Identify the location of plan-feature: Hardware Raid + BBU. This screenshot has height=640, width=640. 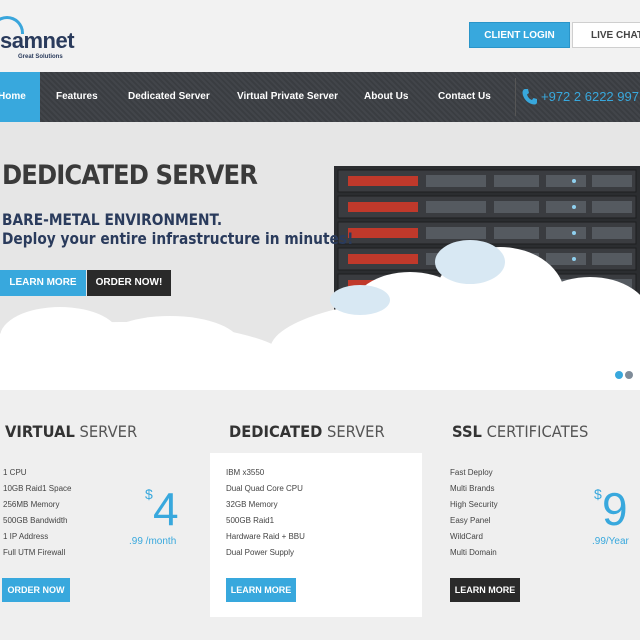
(265, 536).